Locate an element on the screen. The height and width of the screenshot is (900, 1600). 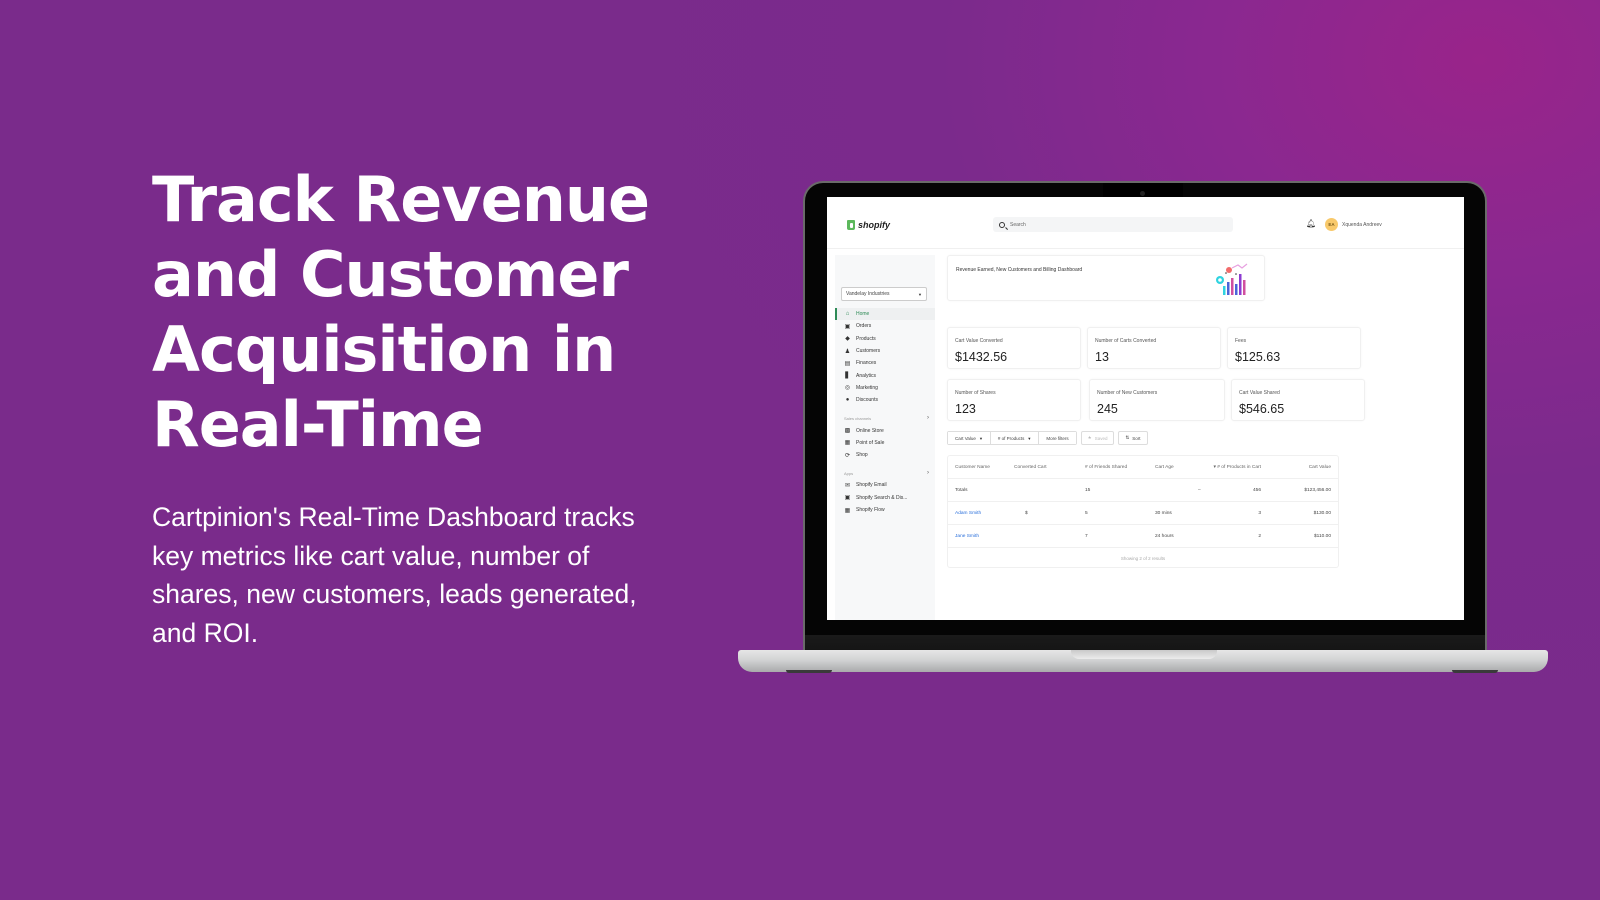
filter-label: # of Products is located at coordinates (1011, 438).